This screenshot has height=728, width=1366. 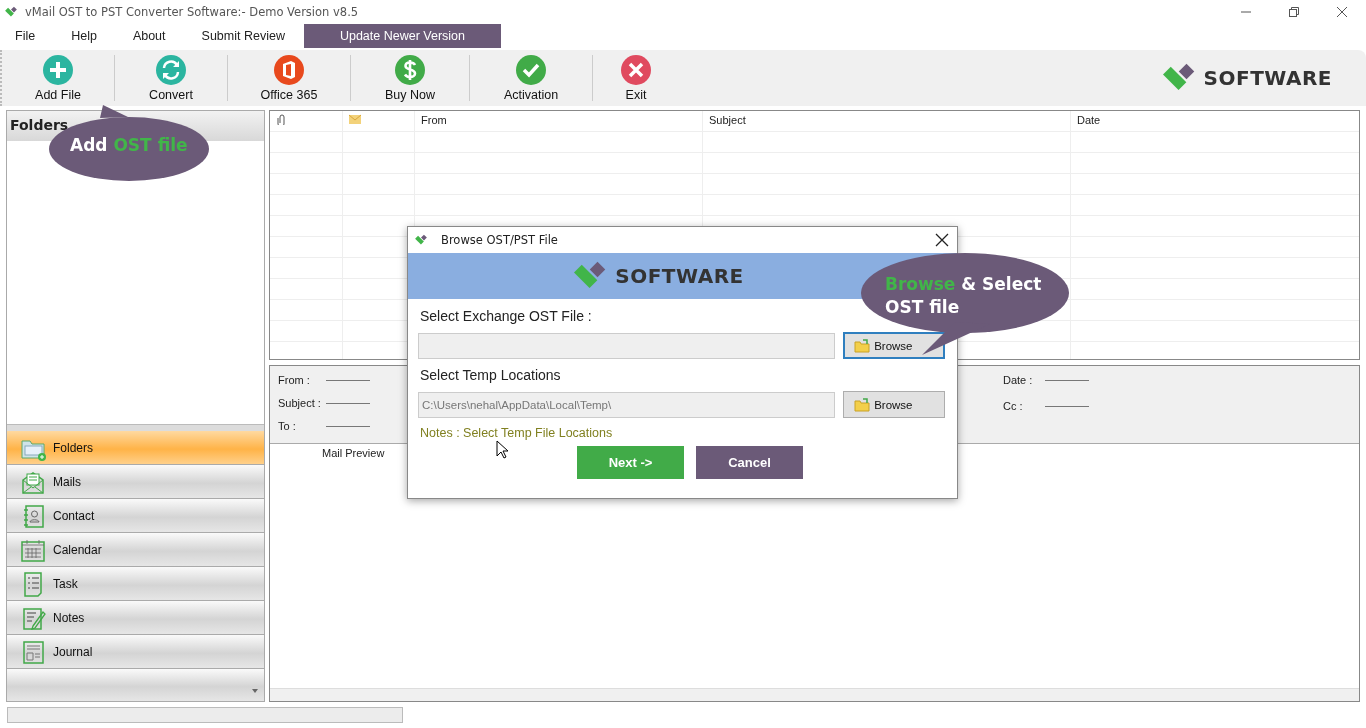 What do you see at coordinates (353, 453) in the screenshot?
I see `preview-tab: Mail Preview` at bounding box center [353, 453].